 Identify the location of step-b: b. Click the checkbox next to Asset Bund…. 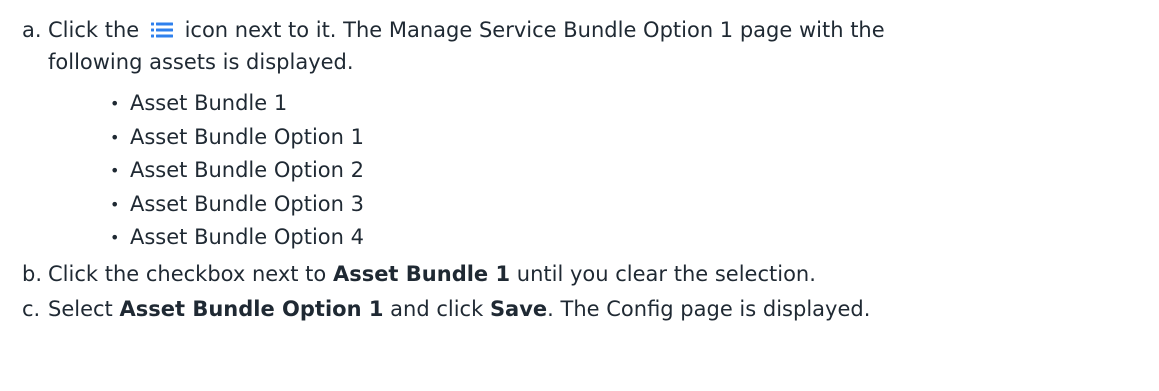
(579, 274).